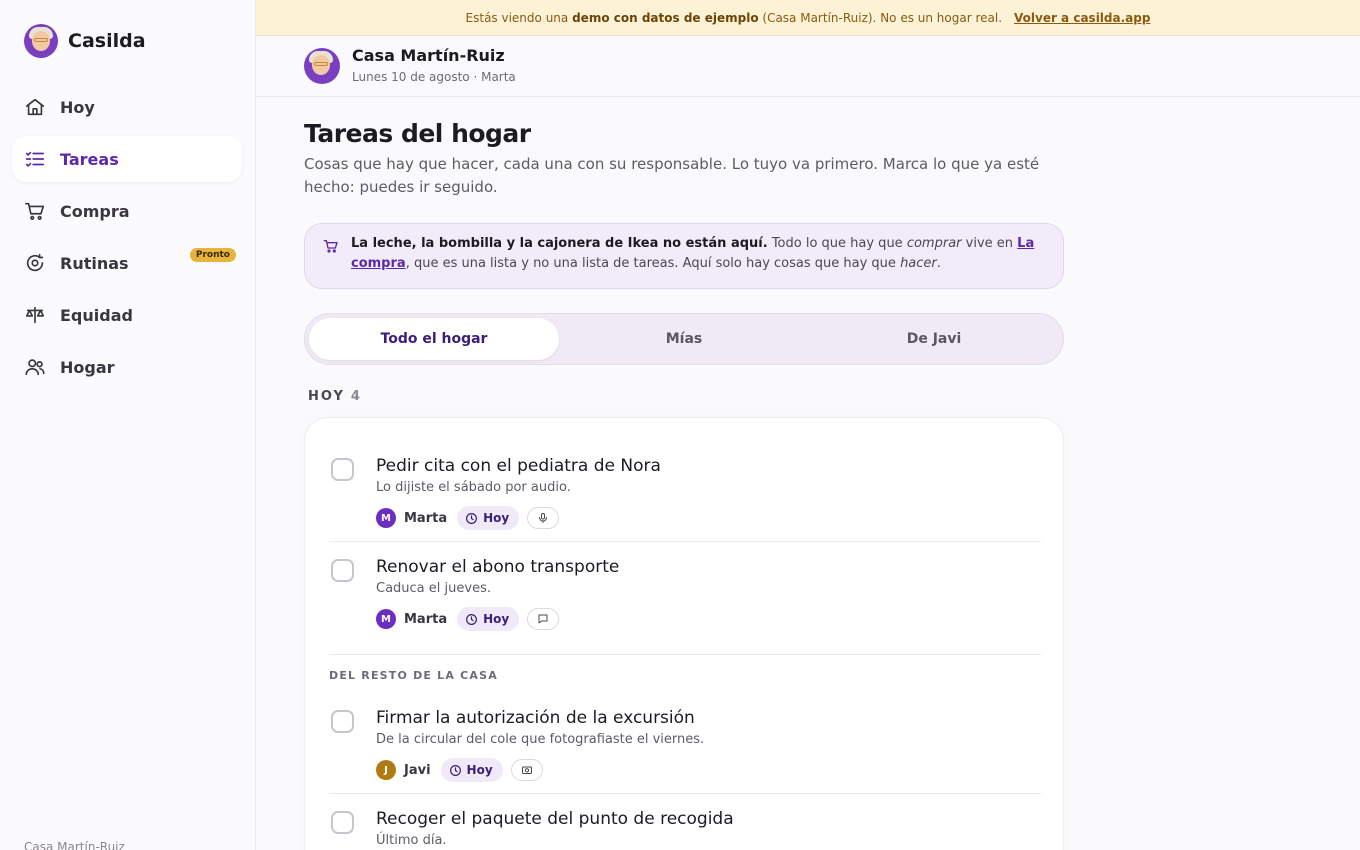 This screenshot has width=1360, height=850. I want to click on sidebar-item-label: Compra, so click(95, 211).